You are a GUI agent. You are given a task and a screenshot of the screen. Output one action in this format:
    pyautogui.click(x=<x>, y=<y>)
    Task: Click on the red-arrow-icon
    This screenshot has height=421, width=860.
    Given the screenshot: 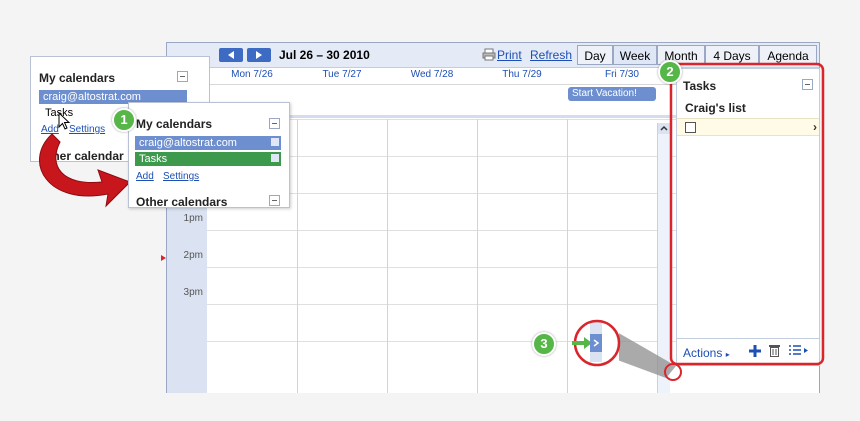 What is the action you would take?
    pyautogui.click(x=85, y=170)
    